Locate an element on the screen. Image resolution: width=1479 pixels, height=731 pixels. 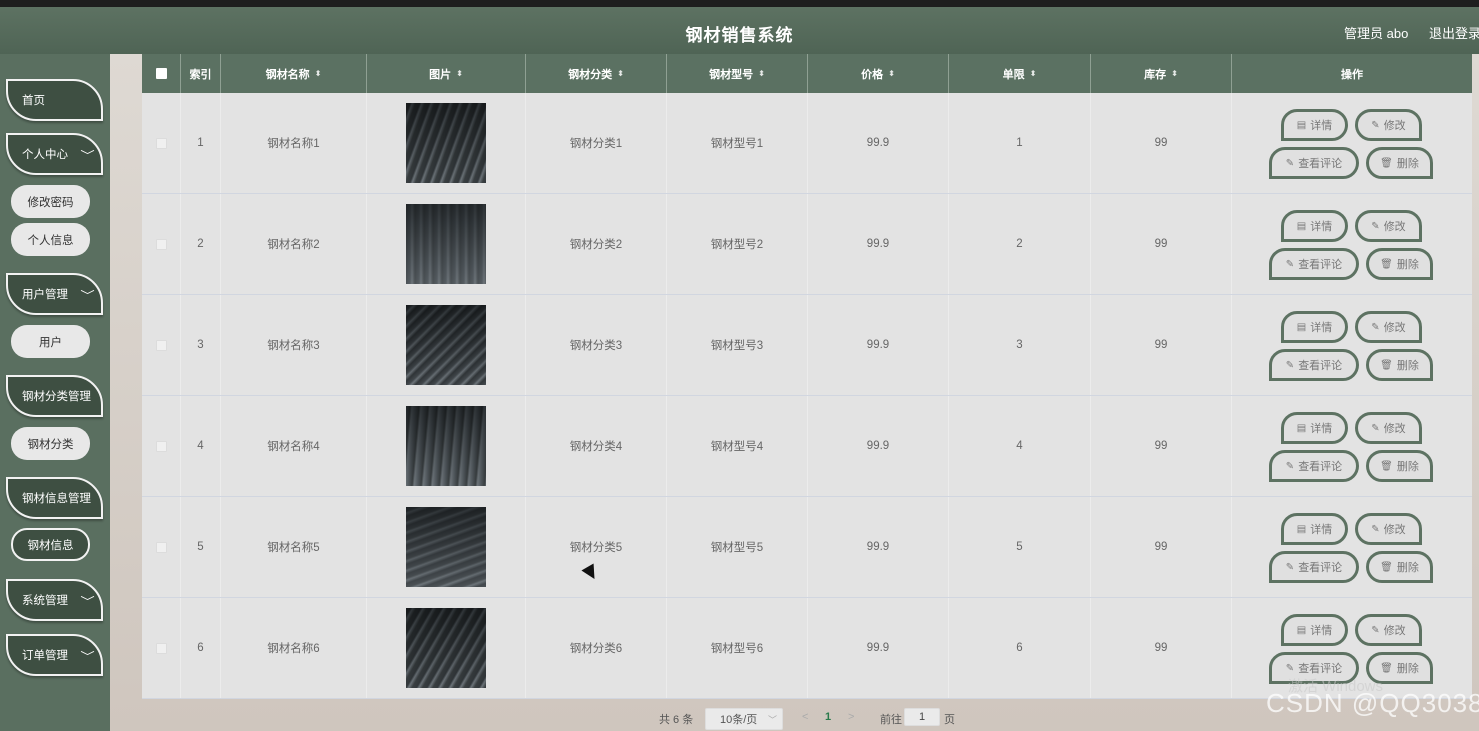
sidebar-item-label: 钢材分类管理 is located at coordinates (56, 397).